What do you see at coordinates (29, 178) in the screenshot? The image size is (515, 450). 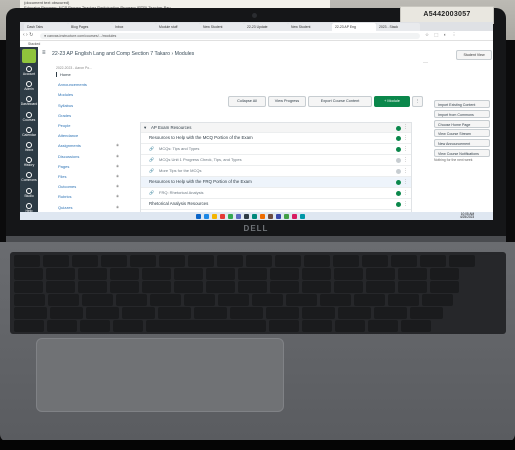 I see `global-nav-commons: Commons` at bounding box center [29, 178].